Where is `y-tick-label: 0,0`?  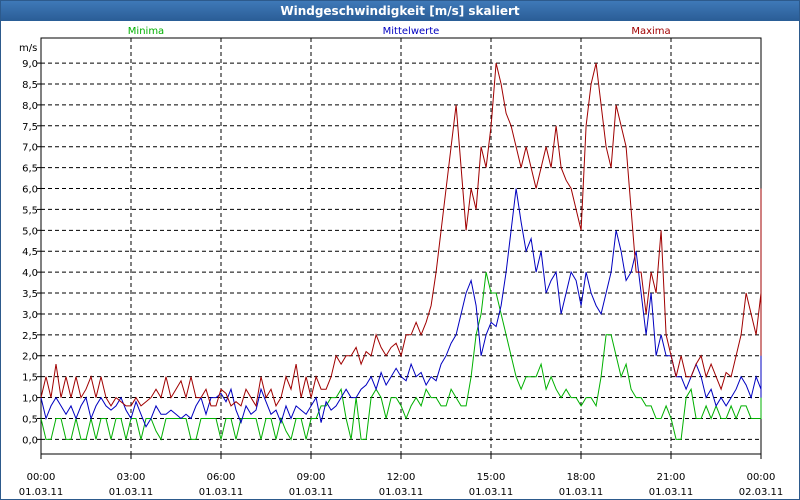
y-tick-label: 0,0 is located at coordinates (30, 440).